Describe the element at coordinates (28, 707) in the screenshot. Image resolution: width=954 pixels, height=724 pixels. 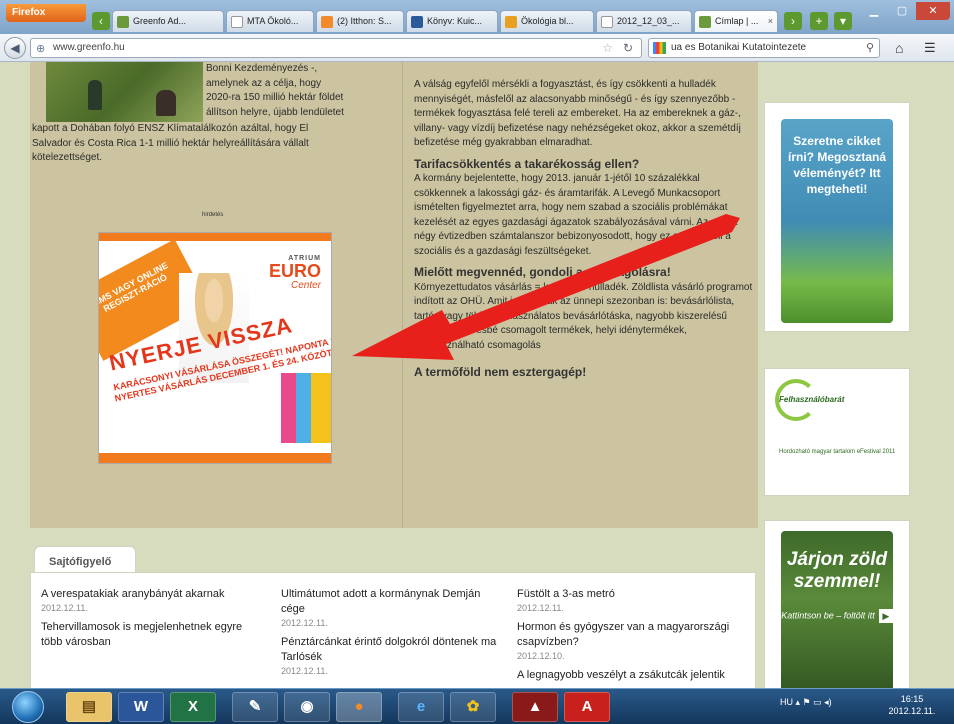
I see `start-button` at that location.